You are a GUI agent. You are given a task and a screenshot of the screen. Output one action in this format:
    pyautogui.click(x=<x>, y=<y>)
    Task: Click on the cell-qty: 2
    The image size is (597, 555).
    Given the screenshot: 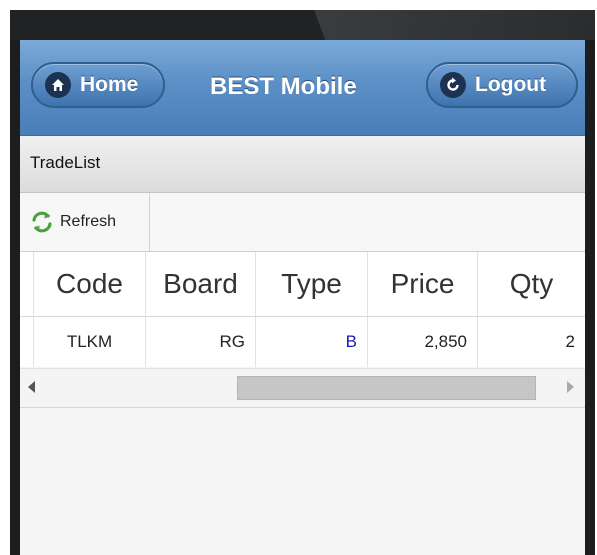 What is the action you would take?
    pyautogui.click(x=570, y=341)
    